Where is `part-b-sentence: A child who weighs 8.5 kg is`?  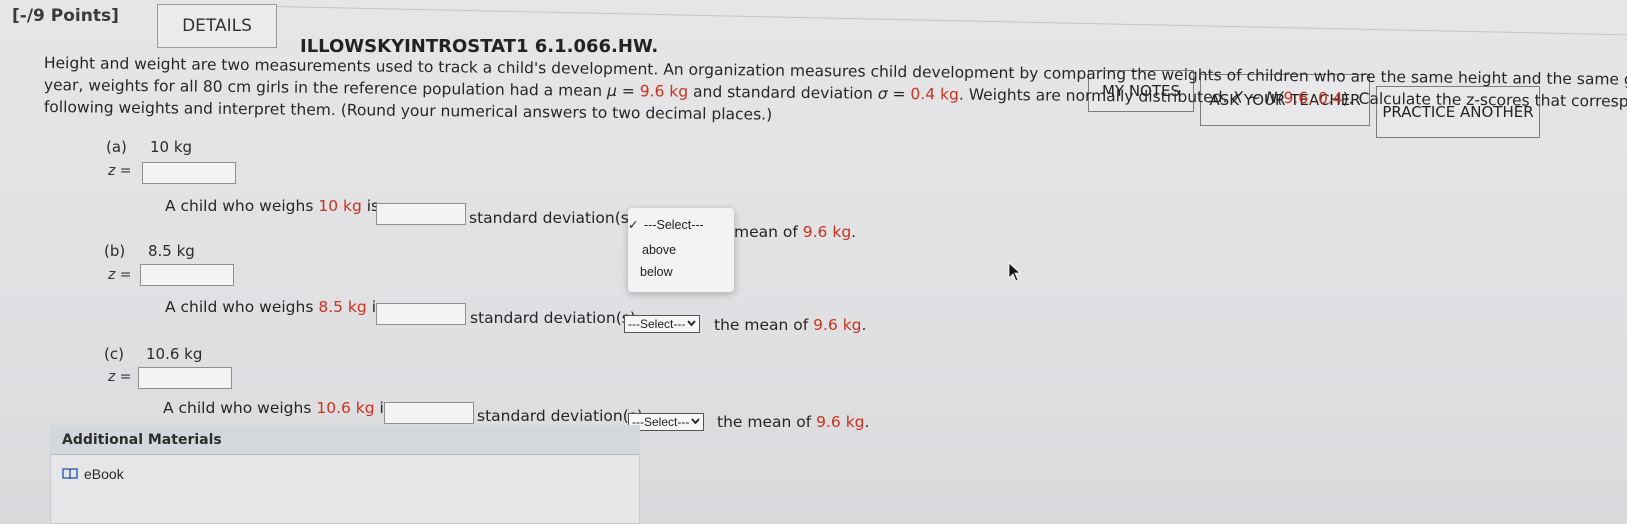
part-b-sentence: A child who weighs 8.5 kg is is located at coordinates (274, 307).